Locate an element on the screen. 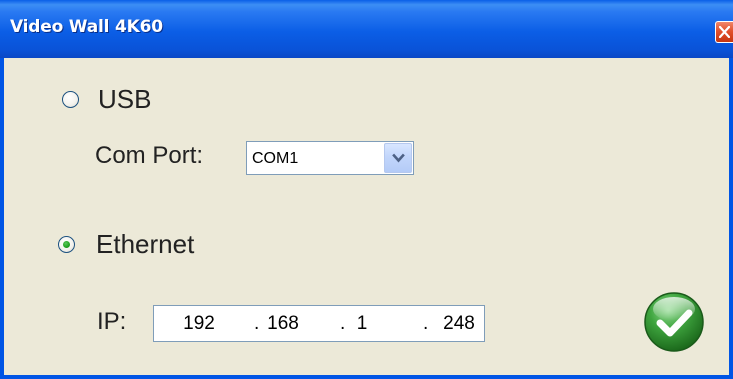  ethernet-radio is located at coordinates (66, 244).